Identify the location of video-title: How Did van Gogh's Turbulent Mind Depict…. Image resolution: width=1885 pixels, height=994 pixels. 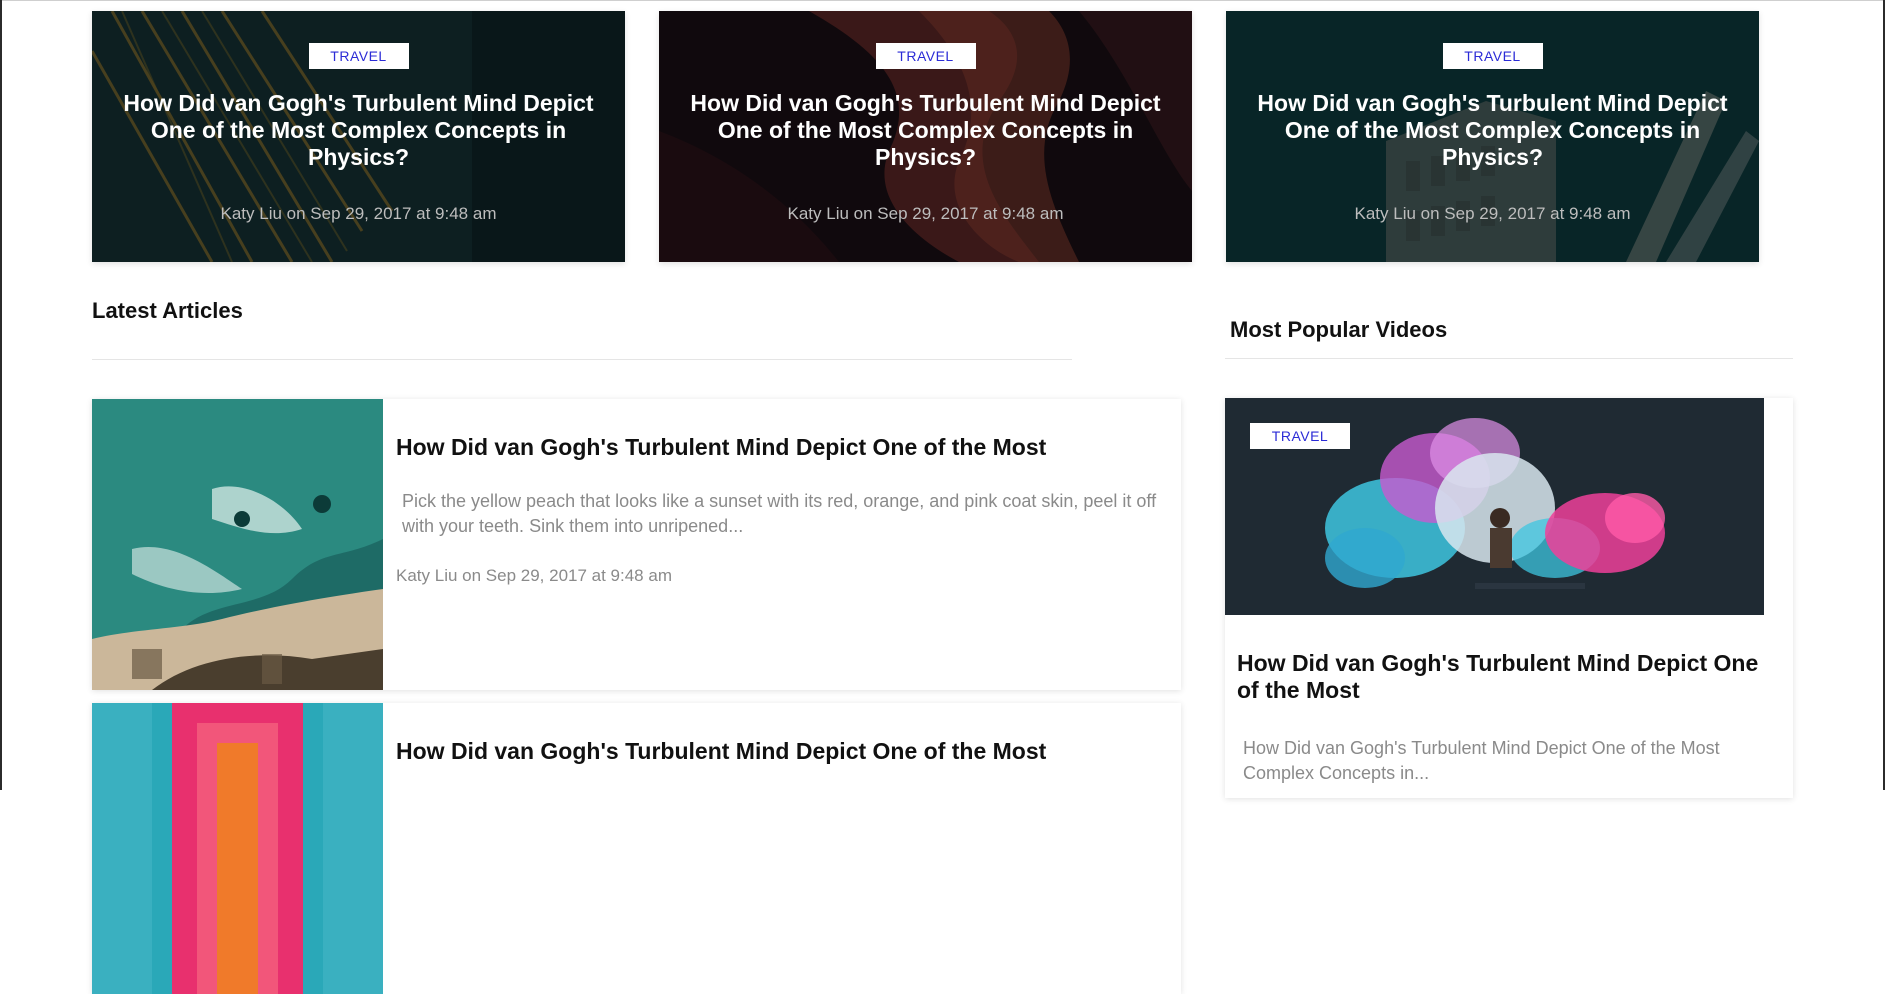
(1507, 677).